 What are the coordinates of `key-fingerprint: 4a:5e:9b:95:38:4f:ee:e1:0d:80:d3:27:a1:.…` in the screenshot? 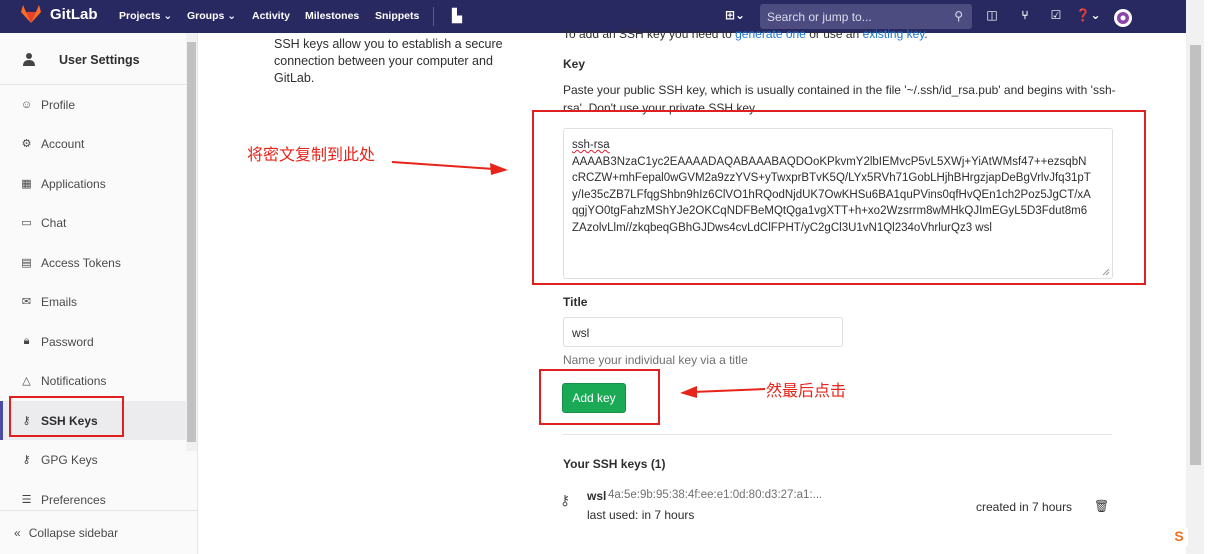 It's located at (715, 495).